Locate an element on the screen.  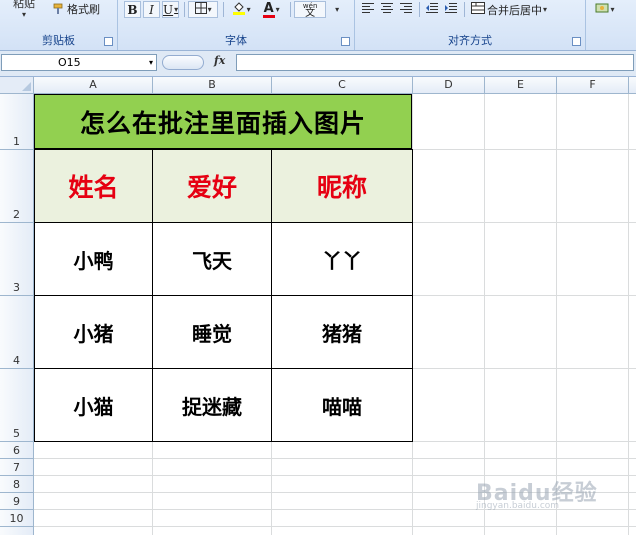
header-cell-nickname: 昵称 is located at coordinates (342, 186).